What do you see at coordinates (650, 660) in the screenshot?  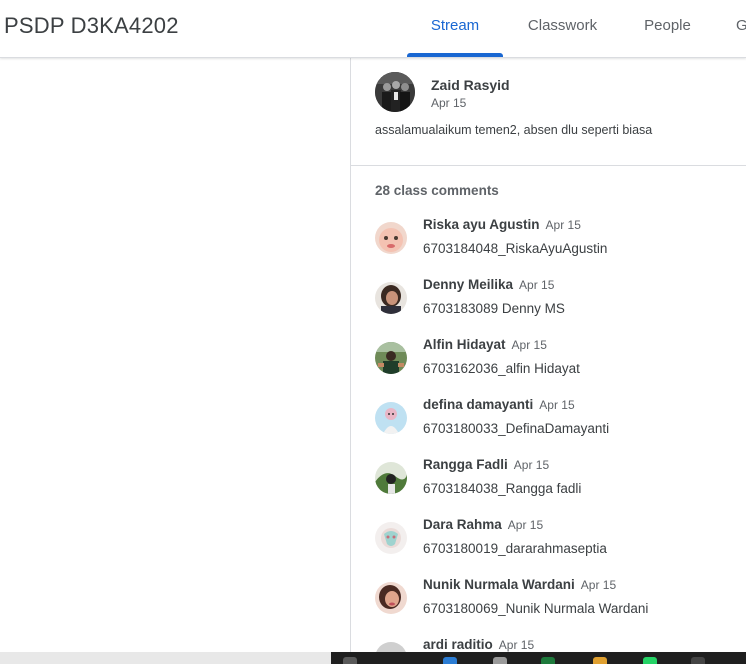 I see `whatsapp-icon` at bounding box center [650, 660].